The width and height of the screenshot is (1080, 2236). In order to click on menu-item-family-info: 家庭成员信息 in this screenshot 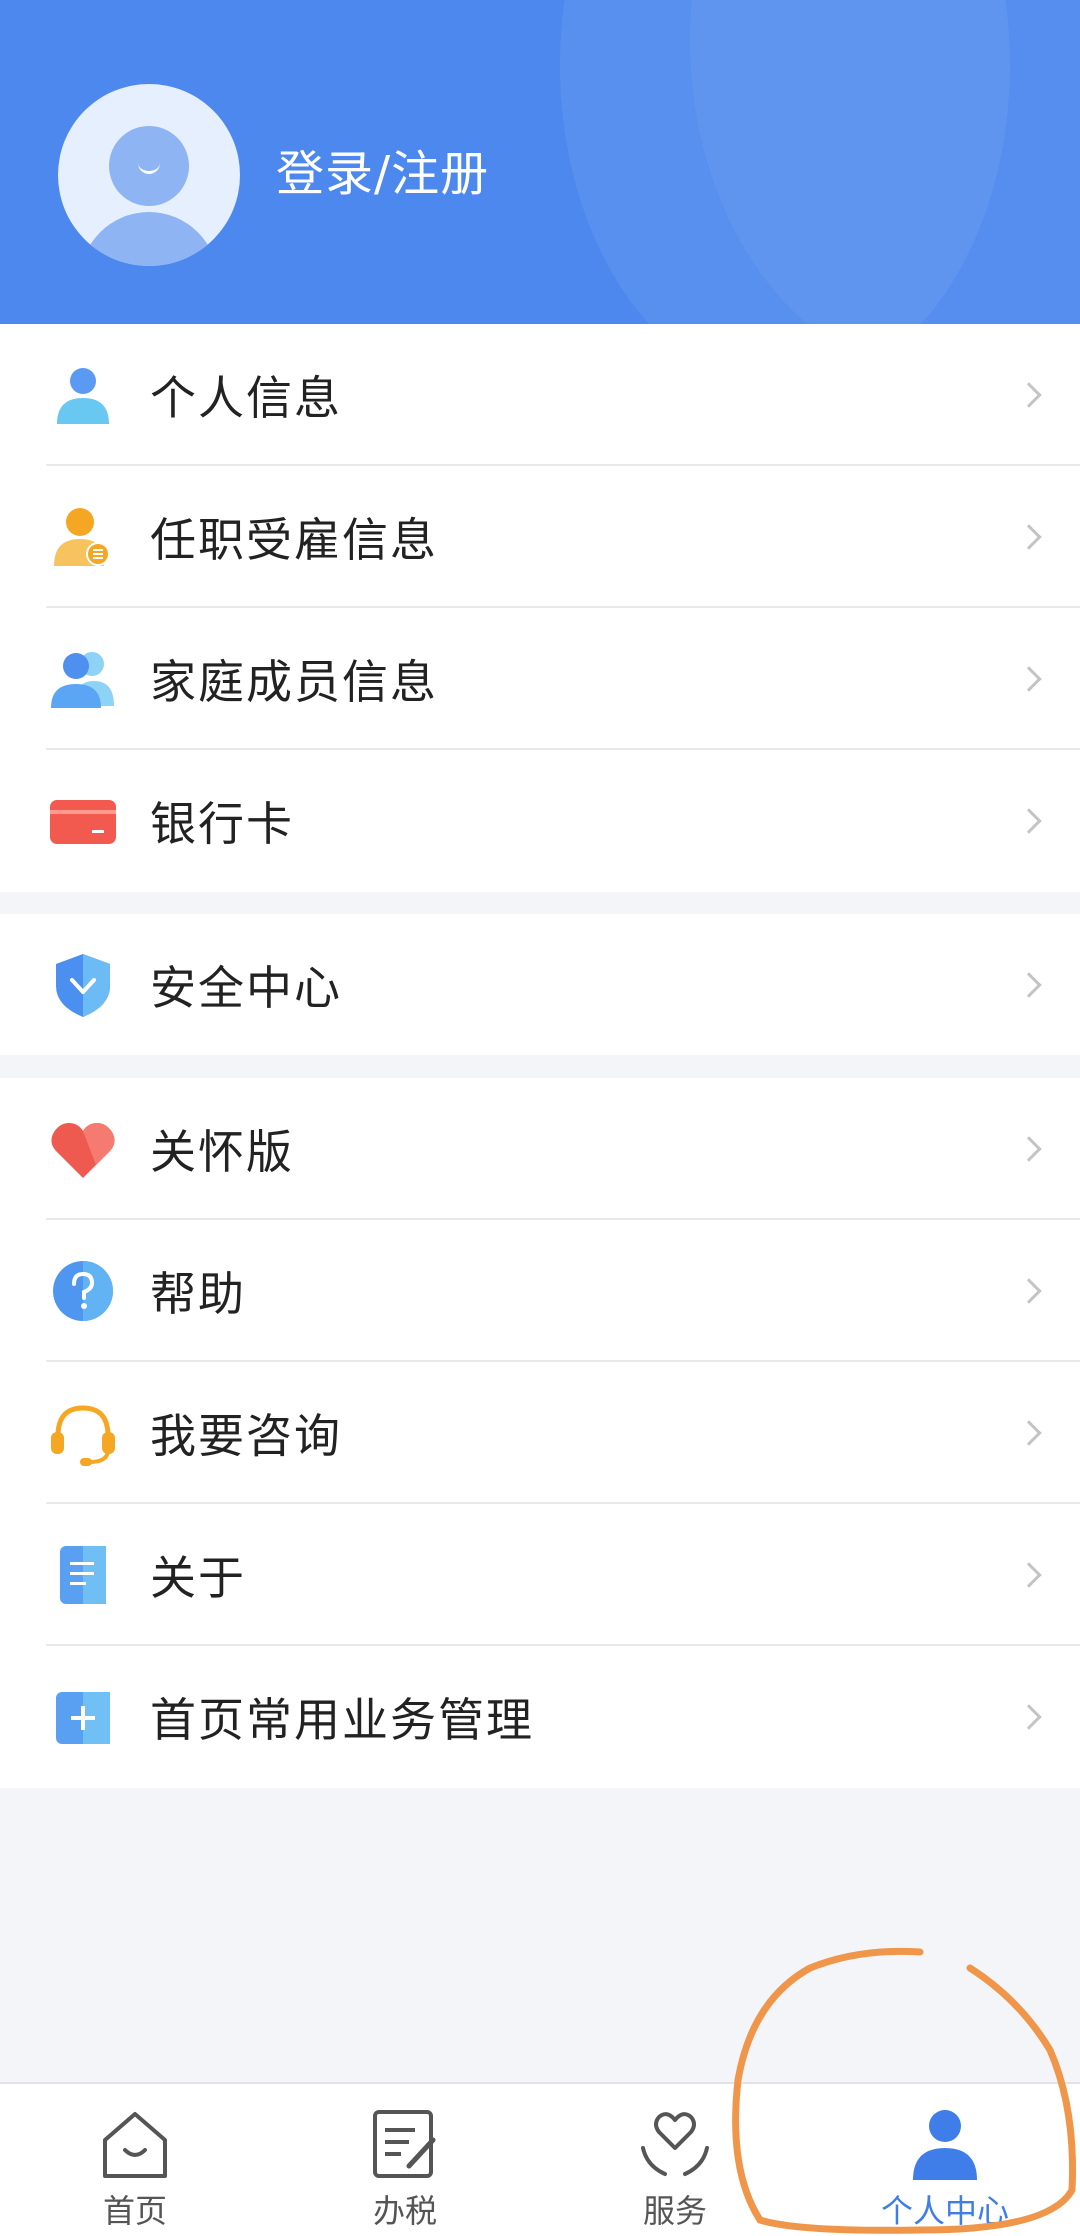, I will do `click(540, 679)`.